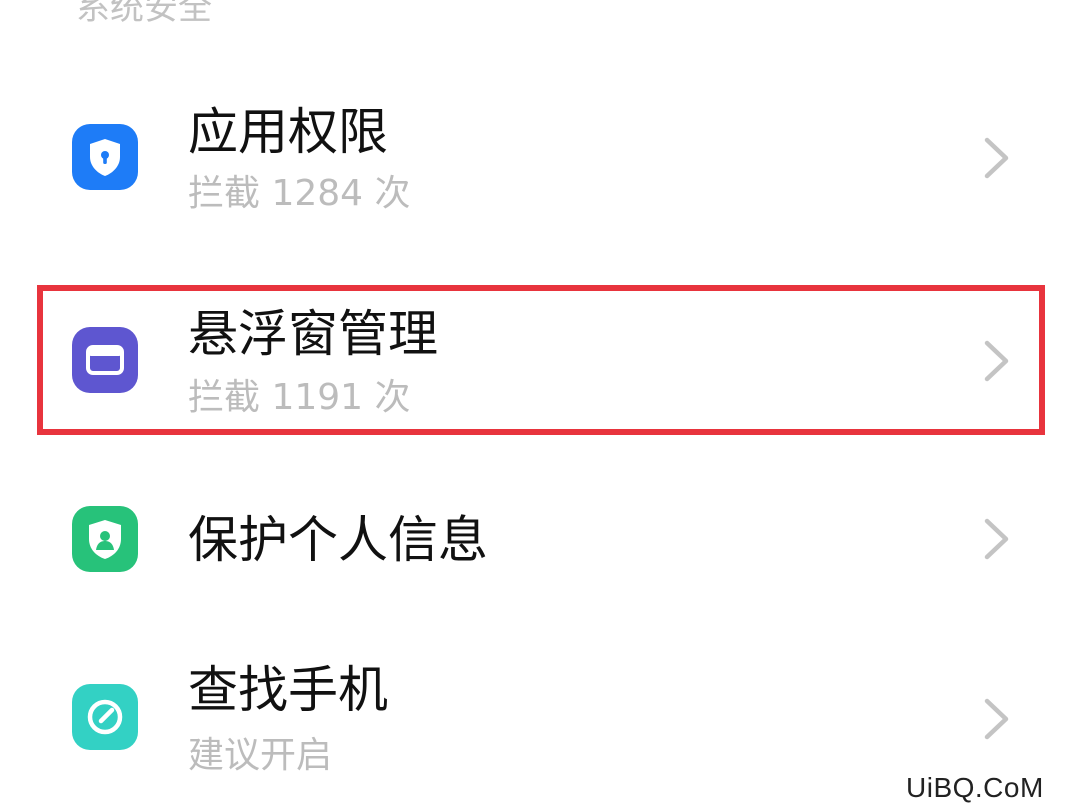 The width and height of the screenshot is (1080, 809). Describe the element at coordinates (288, 132) in the screenshot. I see `item-title: 应用权限` at that location.